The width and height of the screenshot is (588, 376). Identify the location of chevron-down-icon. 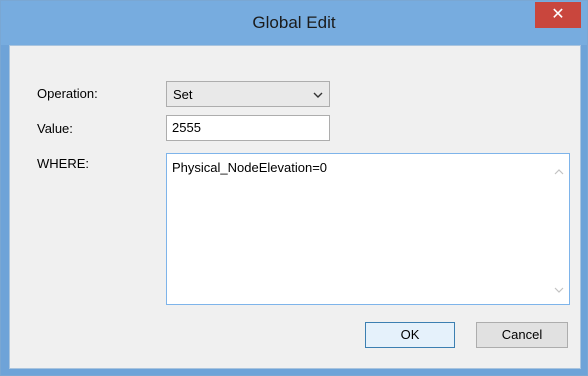
(318, 95).